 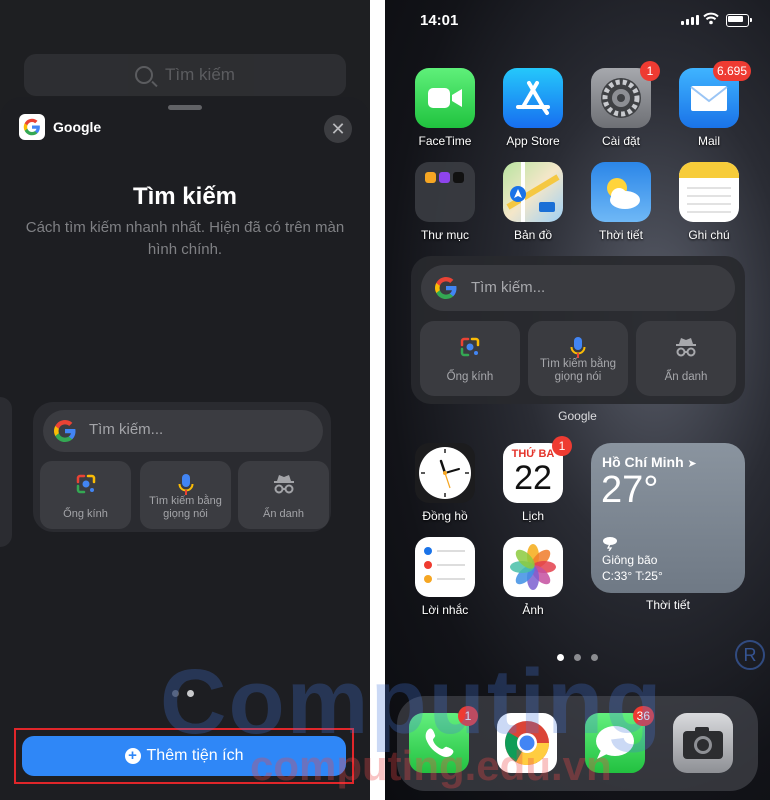 What do you see at coordinates (686, 358) in the screenshot?
I see `google-incognito-button: Ẩn danh` at bounding box center [686, 358].